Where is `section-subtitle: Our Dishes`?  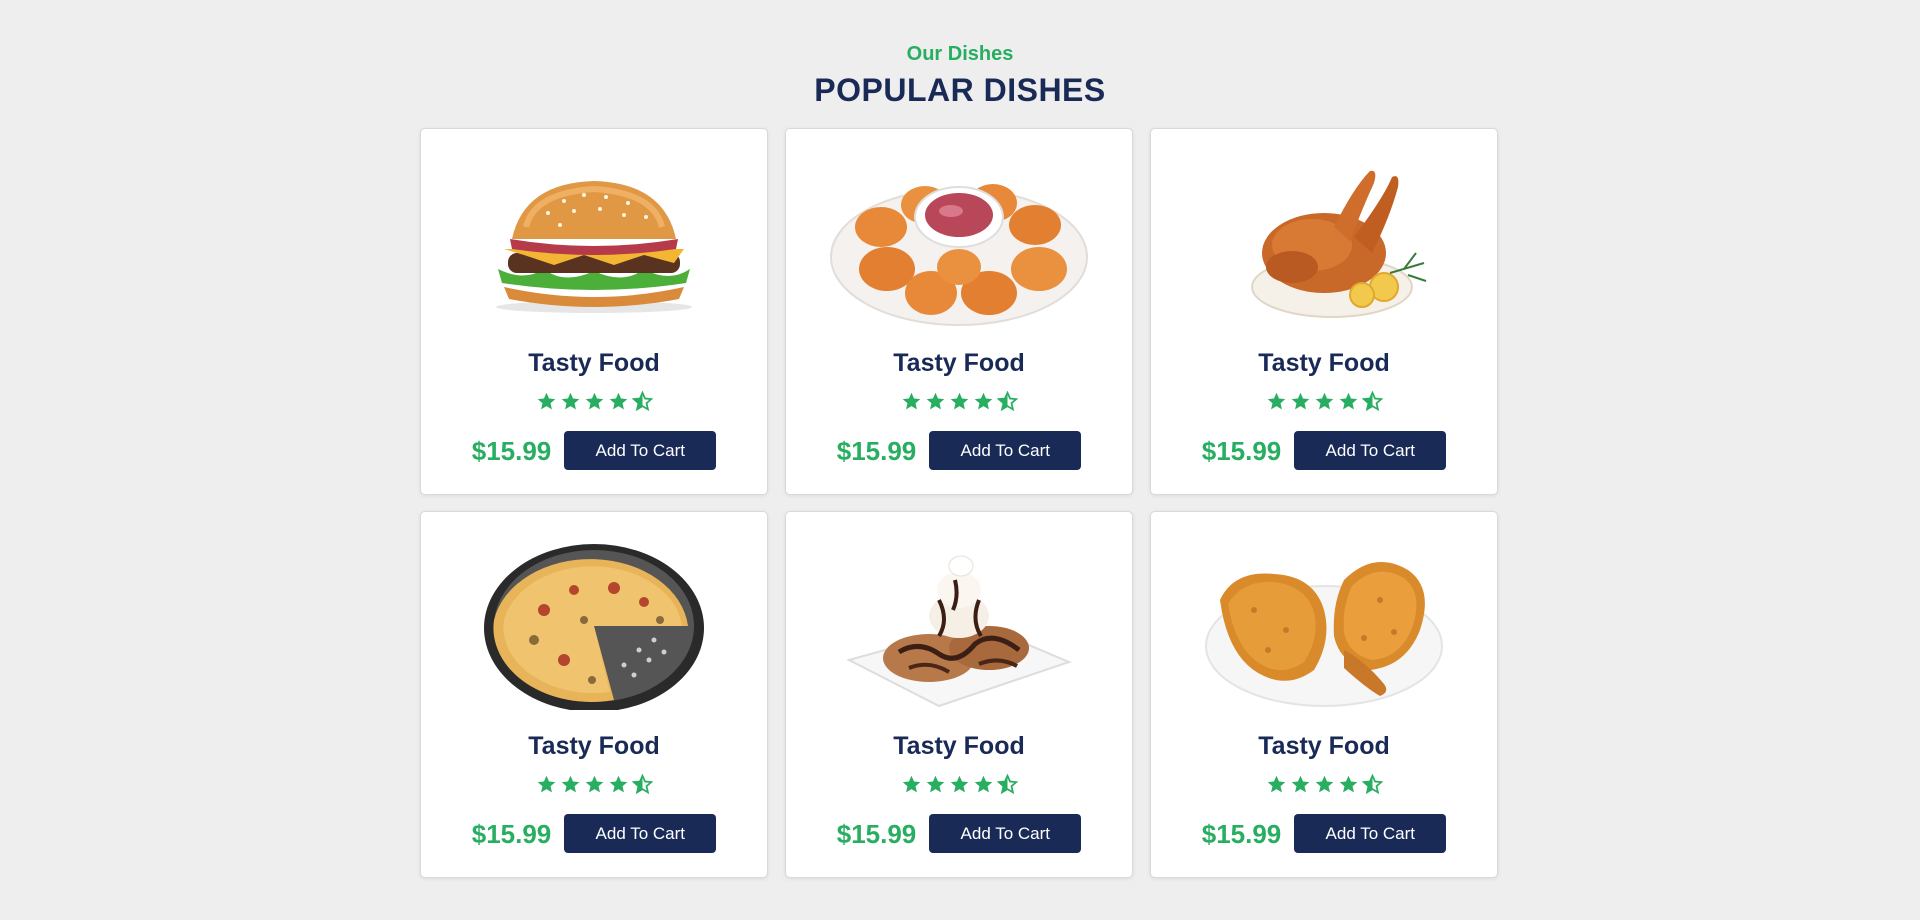
section-subtitle: Our Dishes is located at coordinates (960, 54).